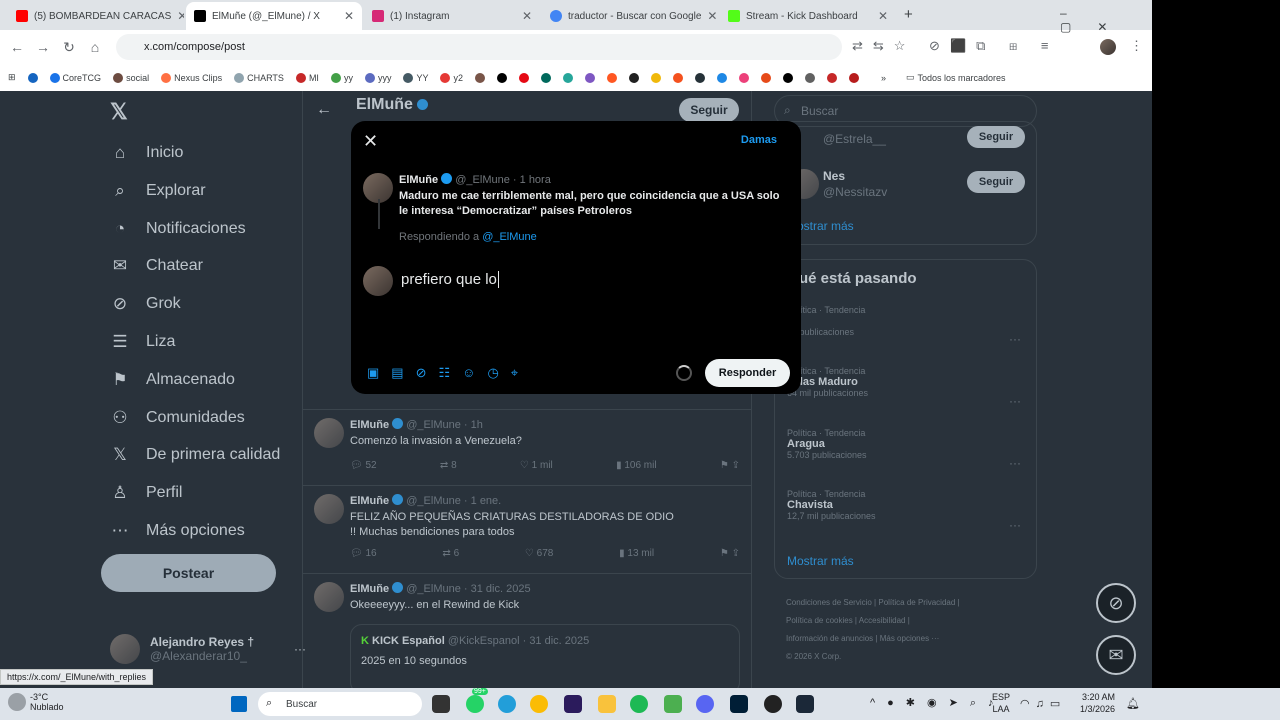 The image size is (1280, 720). What do you see at coordinates (239, 704) in the screenshot?
I see `windows-start-icon` at bounding box center [239, 704].